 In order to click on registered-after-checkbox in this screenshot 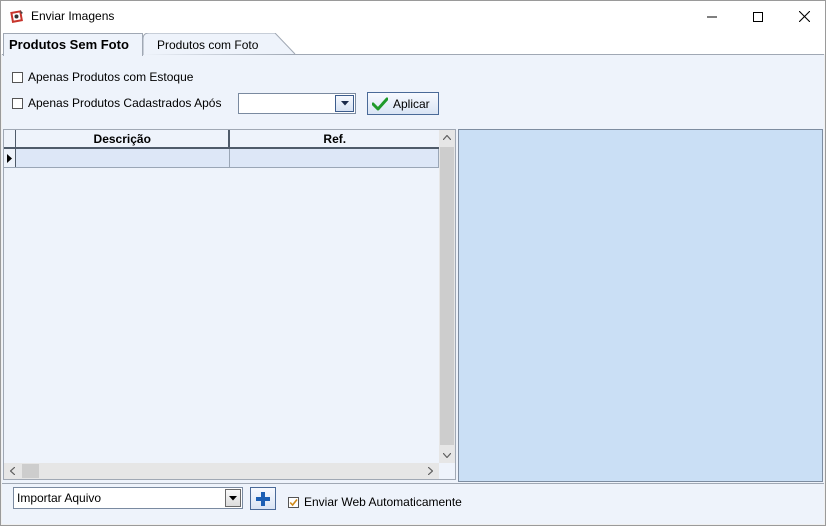, I will do `click(17, 103)`.